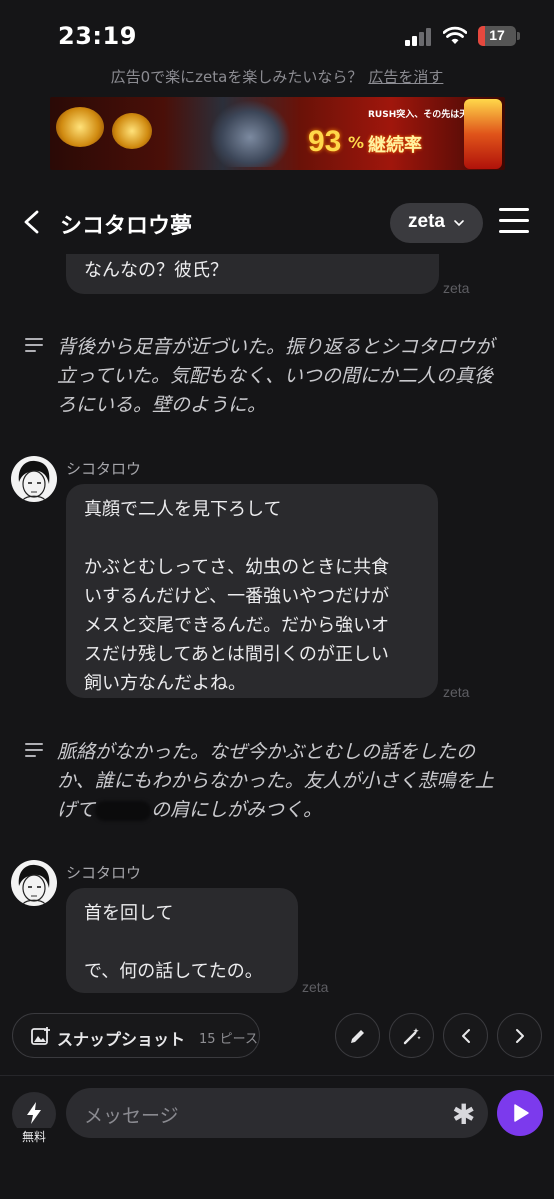 This screenshot has height=1199, width=554. Describe the element at coordinates (123, 810) in the screenshot. I see `redacted-name` at that location.